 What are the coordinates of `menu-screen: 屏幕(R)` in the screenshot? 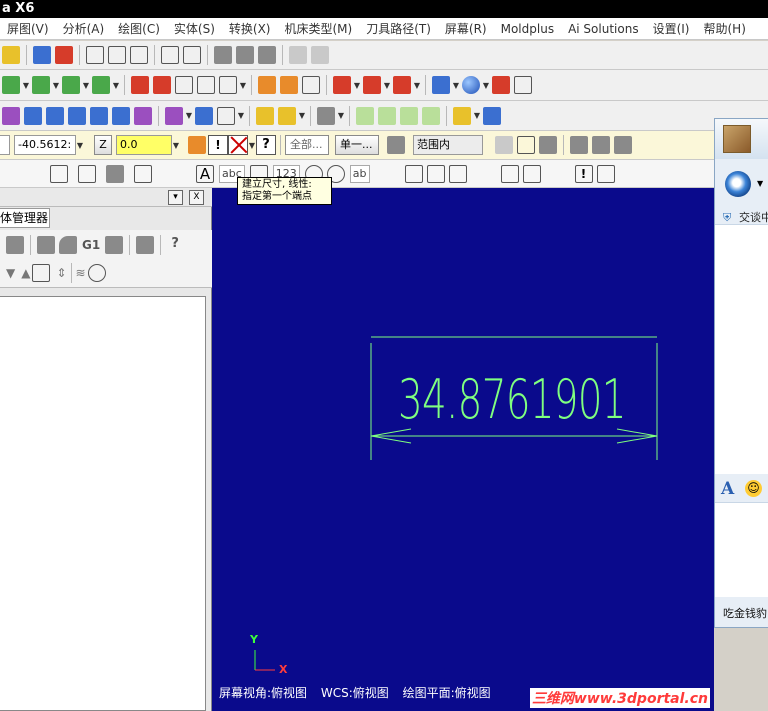 It's located at (466, 29).